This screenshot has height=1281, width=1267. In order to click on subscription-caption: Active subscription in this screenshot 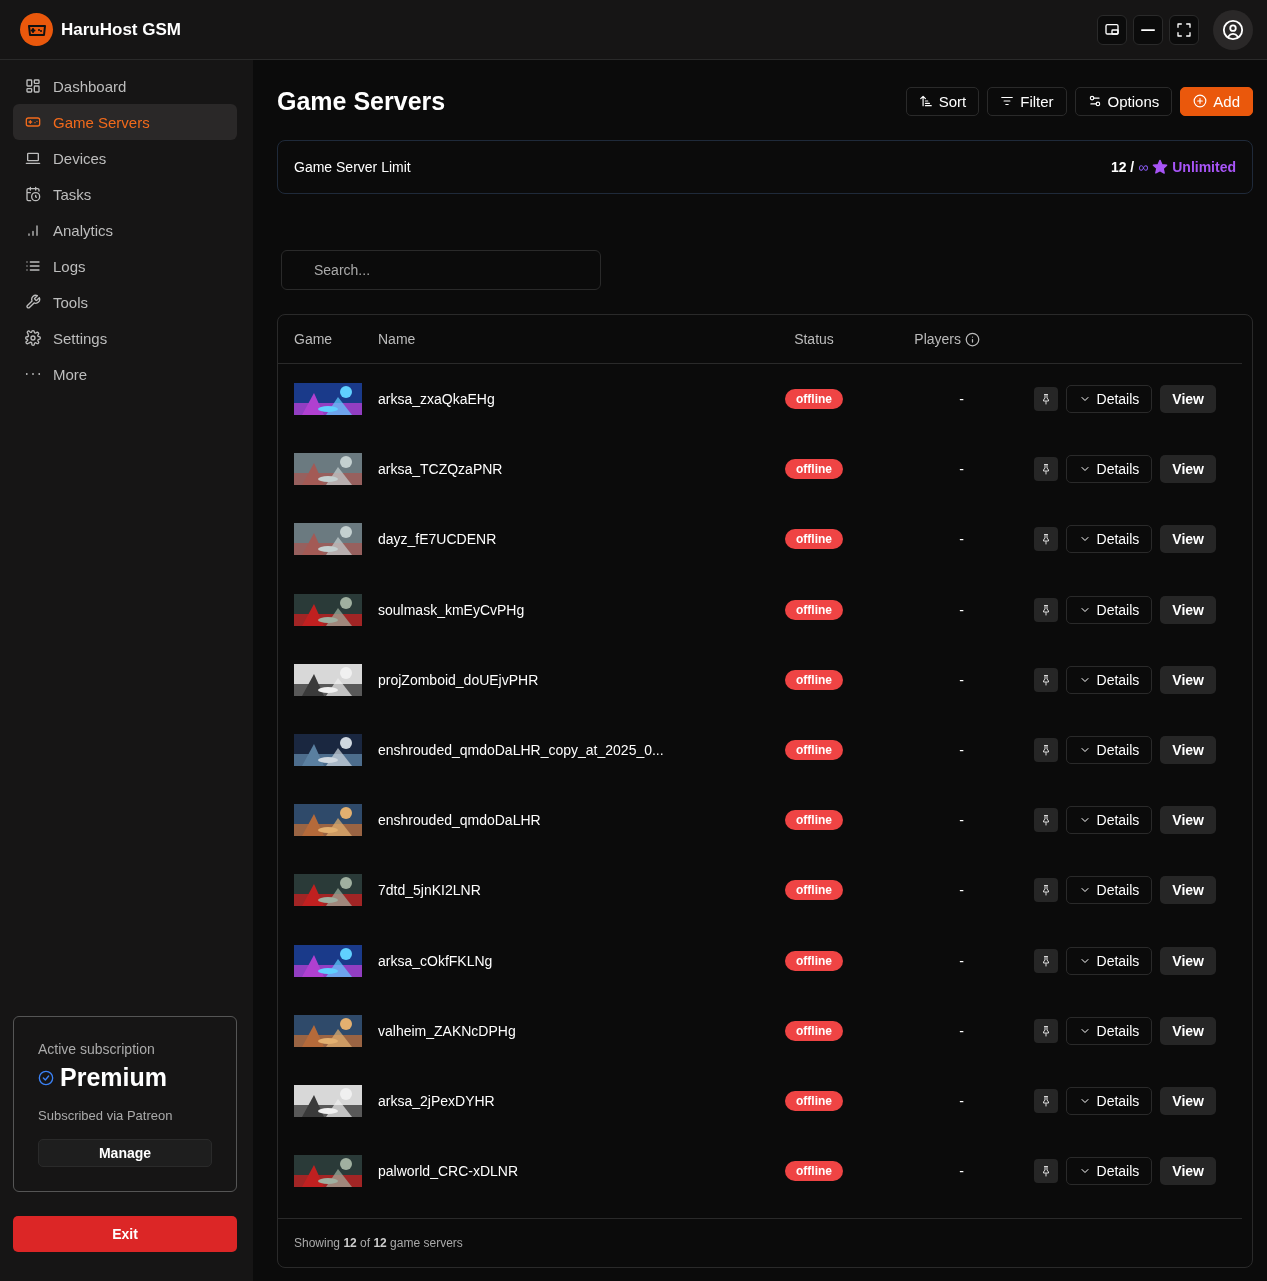, I will do `click(97, 1049)`.